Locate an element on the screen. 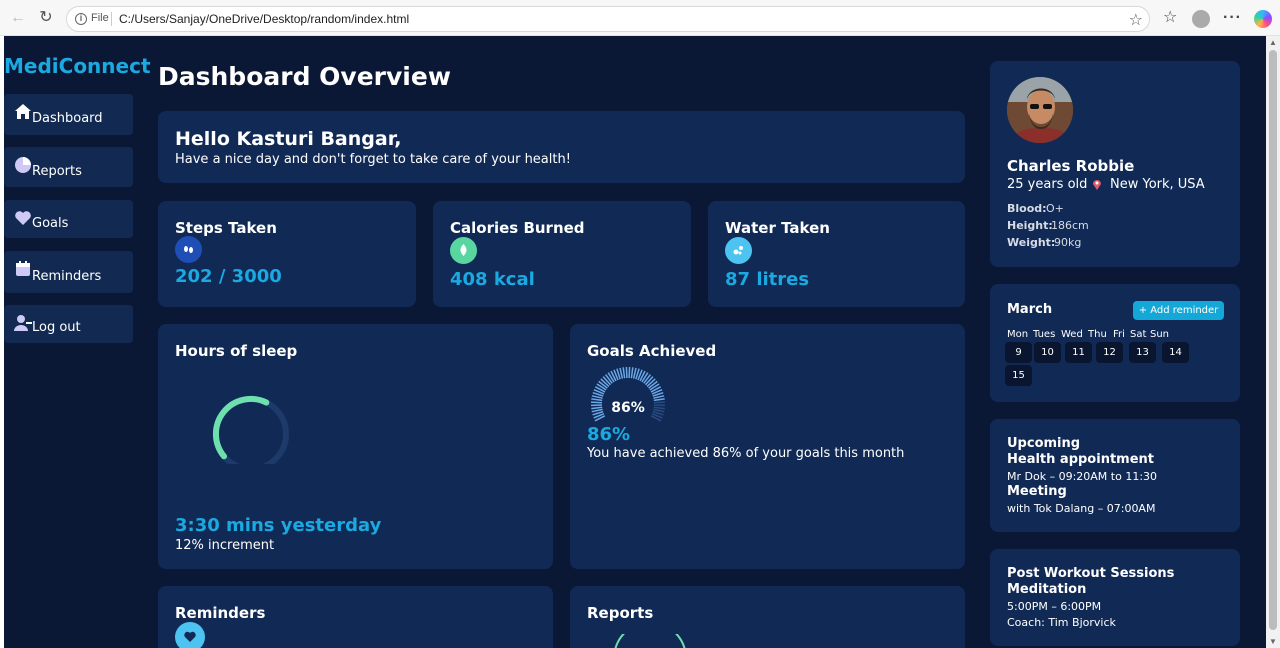  goals-title: Goals Achieved is located at coordinates (652, 351).